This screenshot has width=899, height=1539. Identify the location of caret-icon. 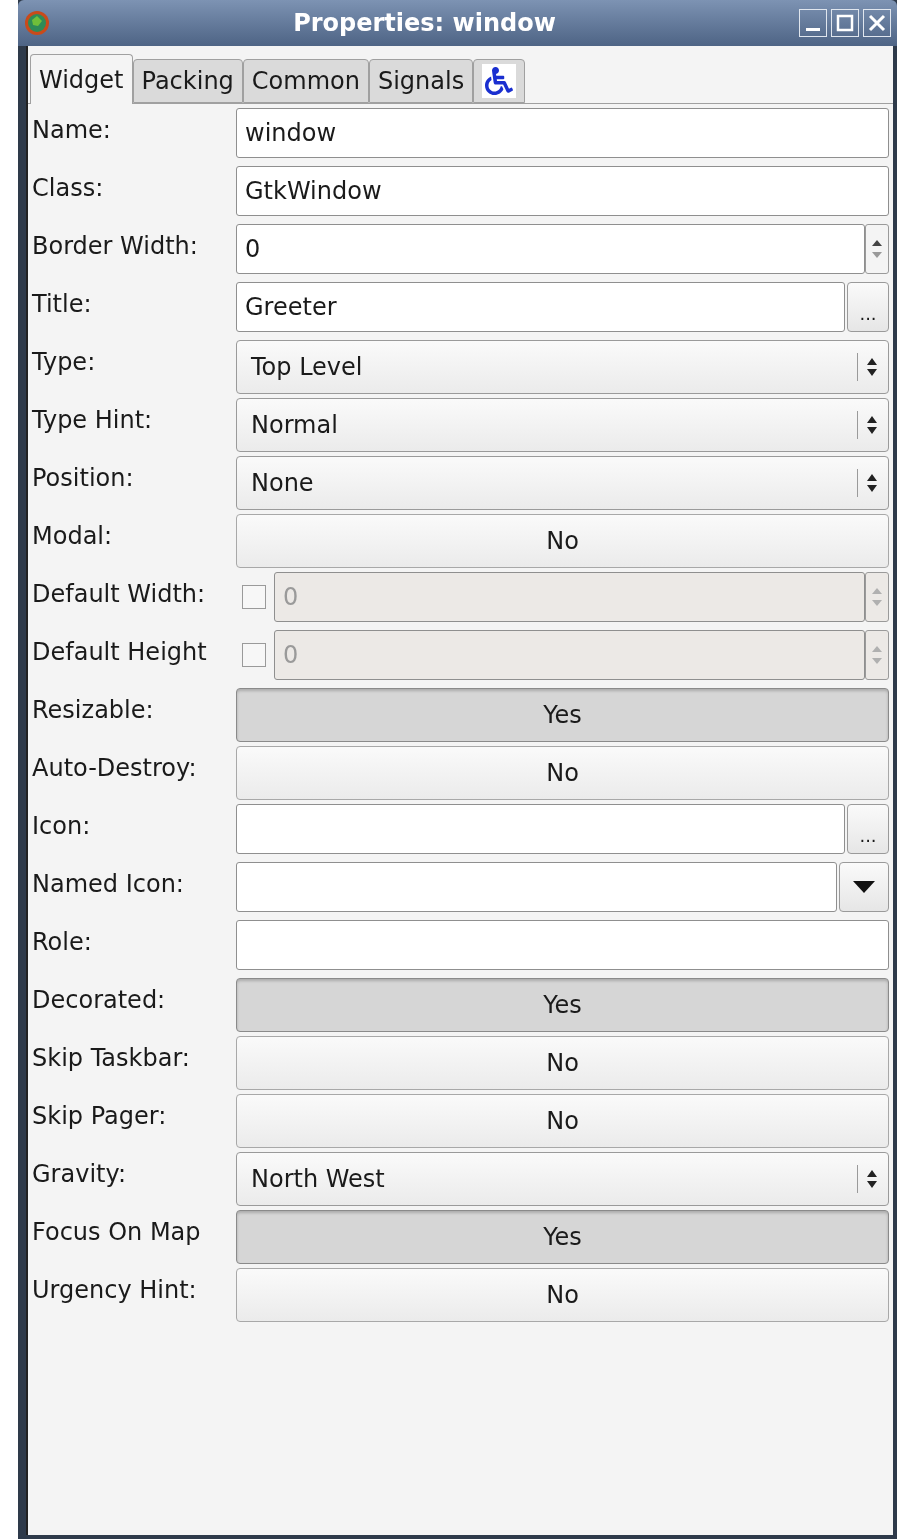
(864, 887).